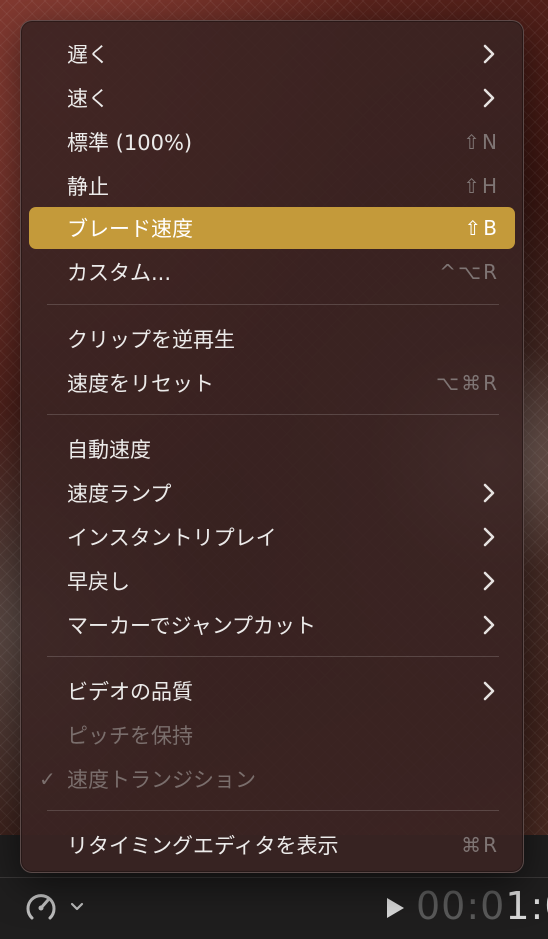 The width and height of the screenshot is (548, 939). I want to click on menu-item-label: 速度ランプ, so click(119, 494).